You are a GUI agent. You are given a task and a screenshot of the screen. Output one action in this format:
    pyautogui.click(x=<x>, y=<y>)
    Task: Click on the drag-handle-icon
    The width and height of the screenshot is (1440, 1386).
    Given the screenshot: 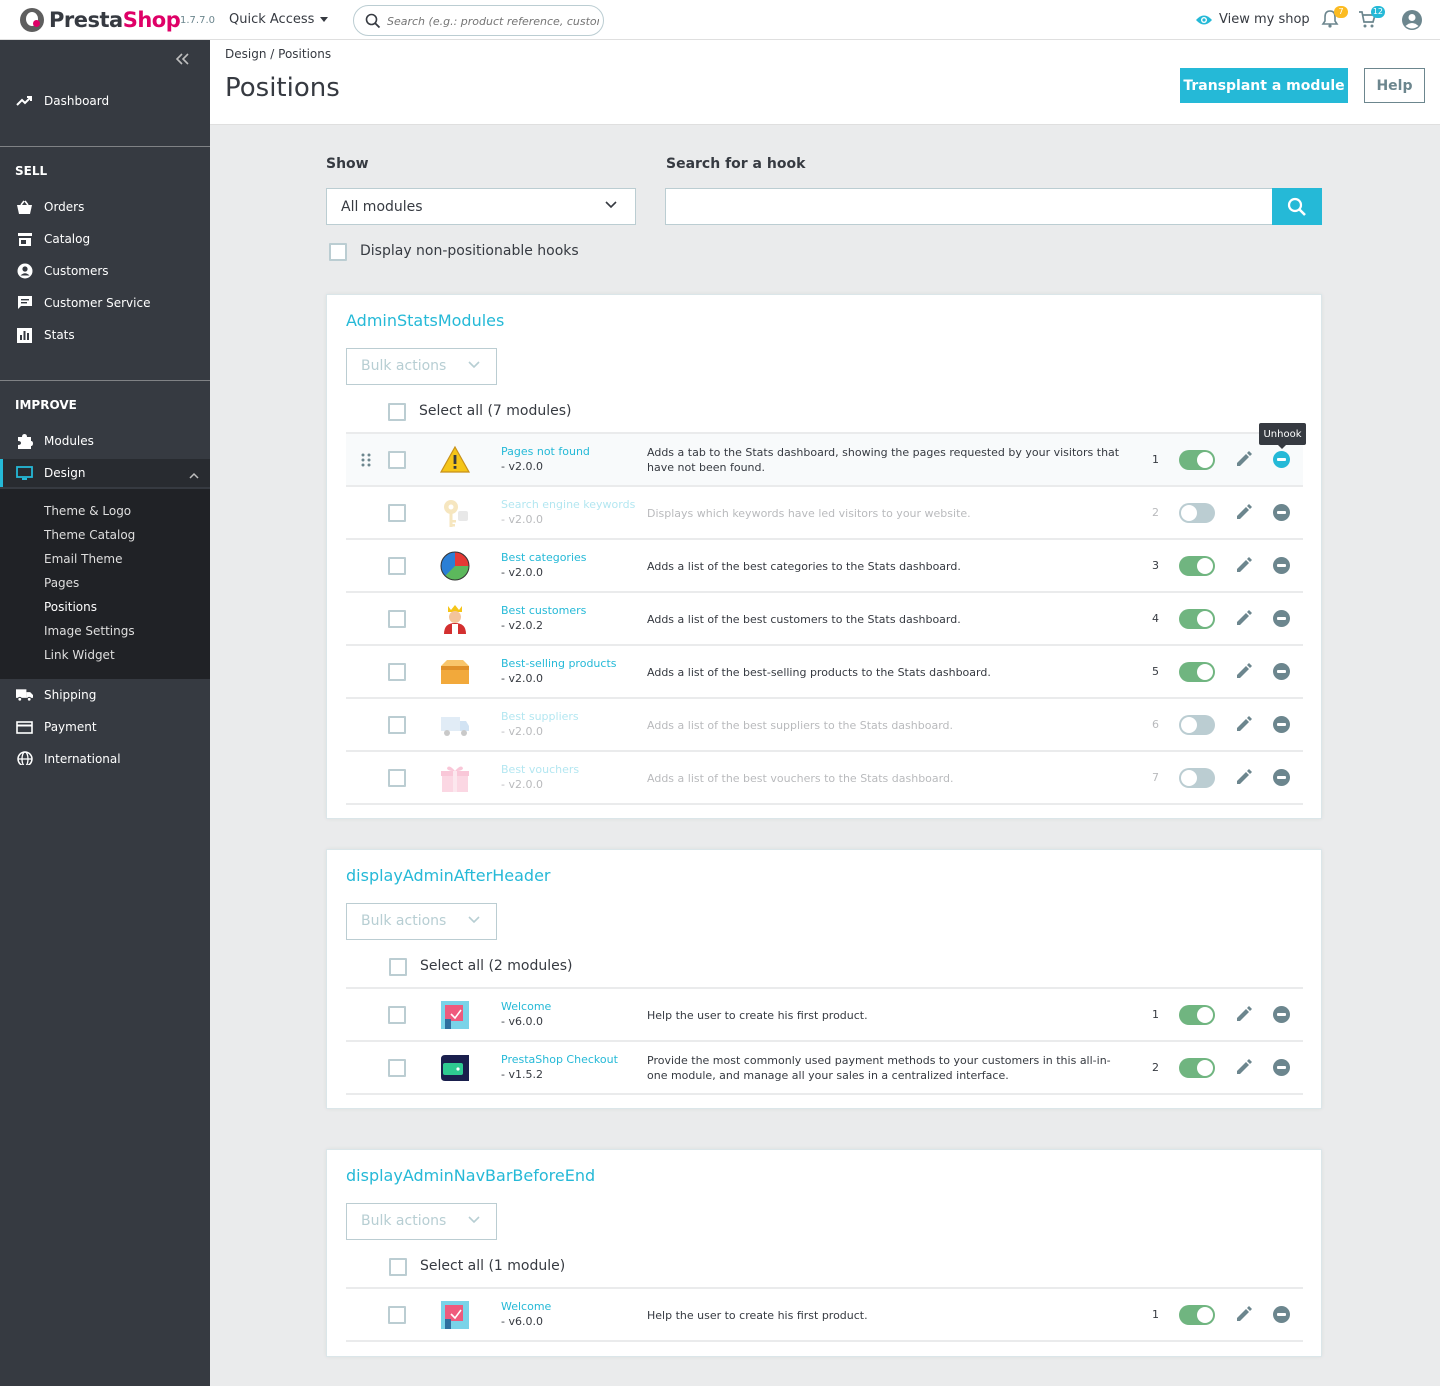 What is the action you would take?
    pyautogui.click(x=366, y=460)
    